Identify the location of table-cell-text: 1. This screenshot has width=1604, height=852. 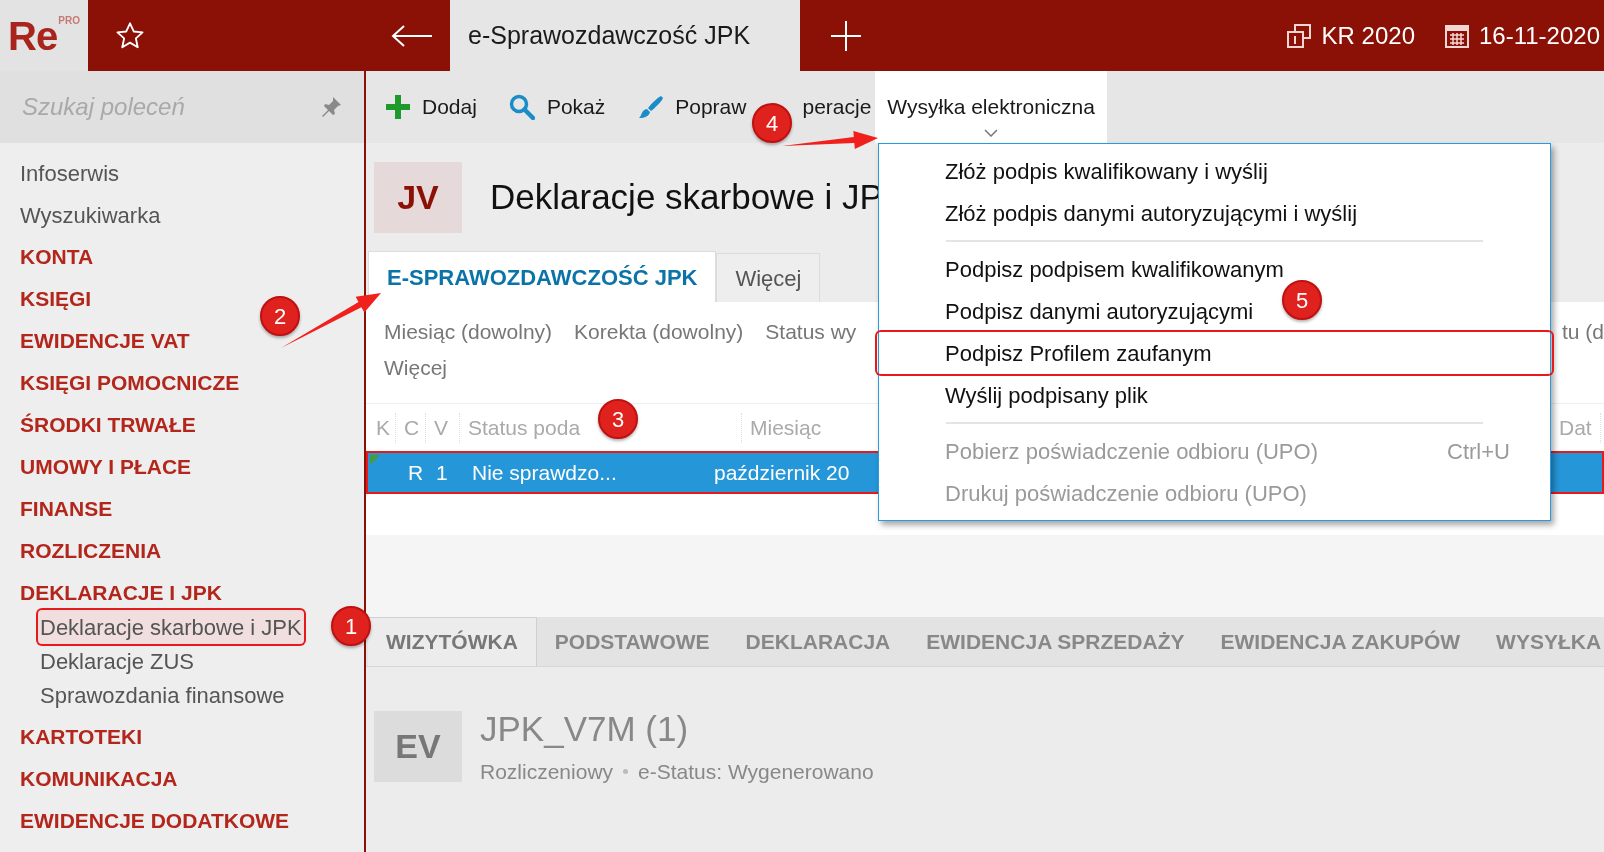
(442, 472).